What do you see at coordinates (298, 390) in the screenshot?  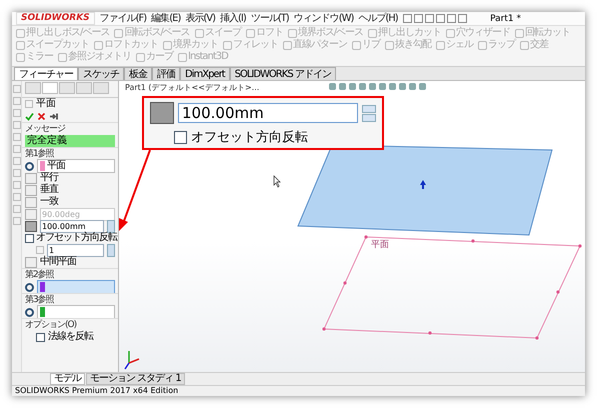 I see `status-bar: SOLIDWORKS Premium 2017 x64 Edition` at bounding box center [298, 390].